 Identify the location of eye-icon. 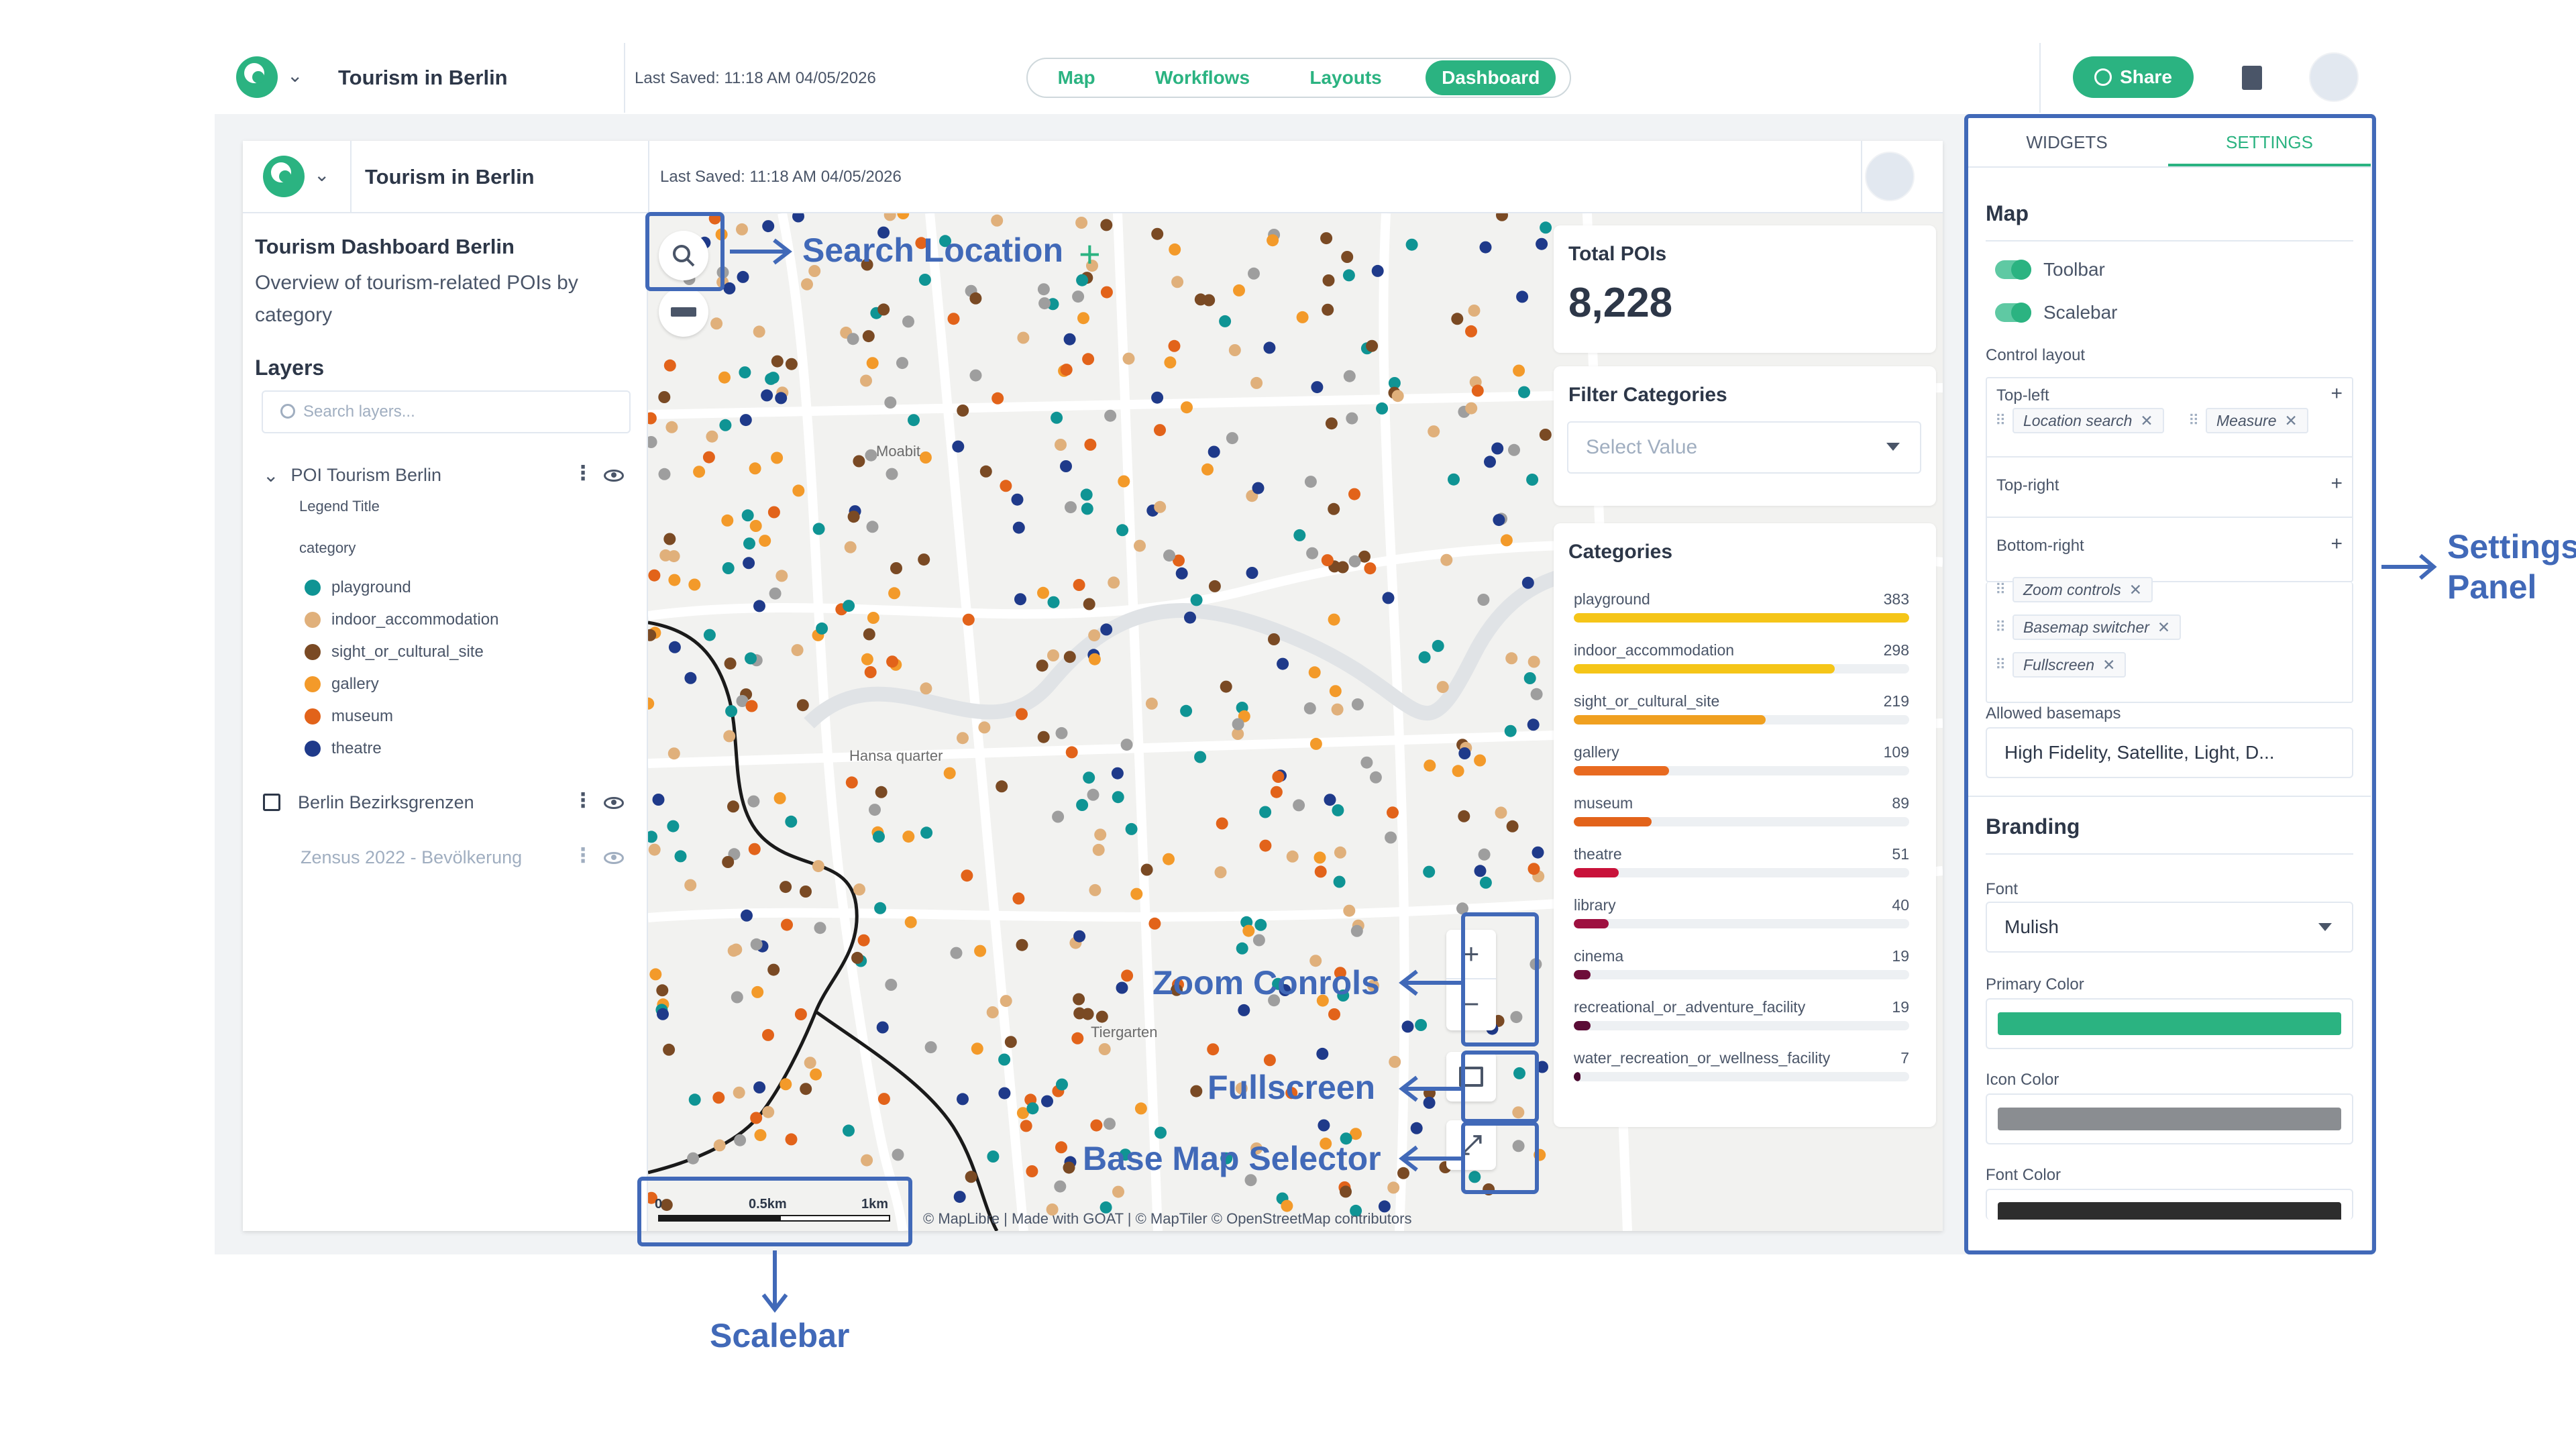
(614, 803).